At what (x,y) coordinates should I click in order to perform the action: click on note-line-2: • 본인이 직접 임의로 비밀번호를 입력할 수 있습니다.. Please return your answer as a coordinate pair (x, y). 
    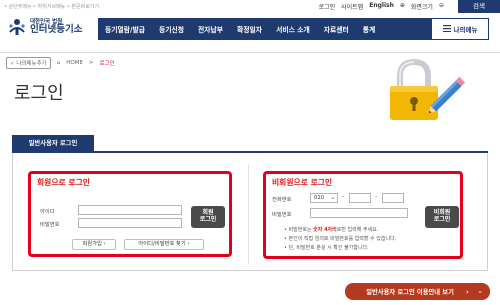
    Looking at the image, I should click on (340, 239).